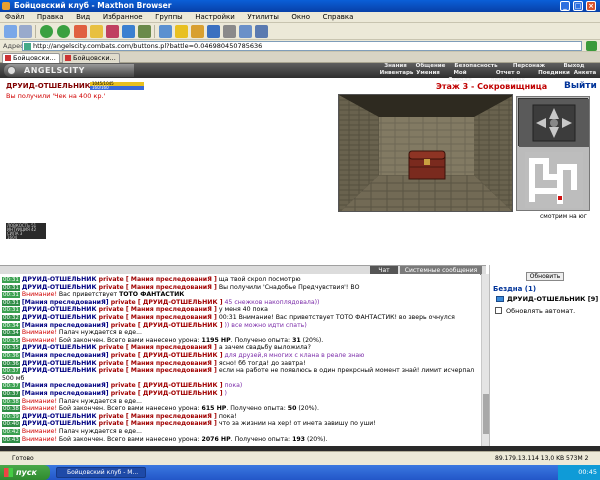  I want to click on refresh-icon, so click(128, 31).